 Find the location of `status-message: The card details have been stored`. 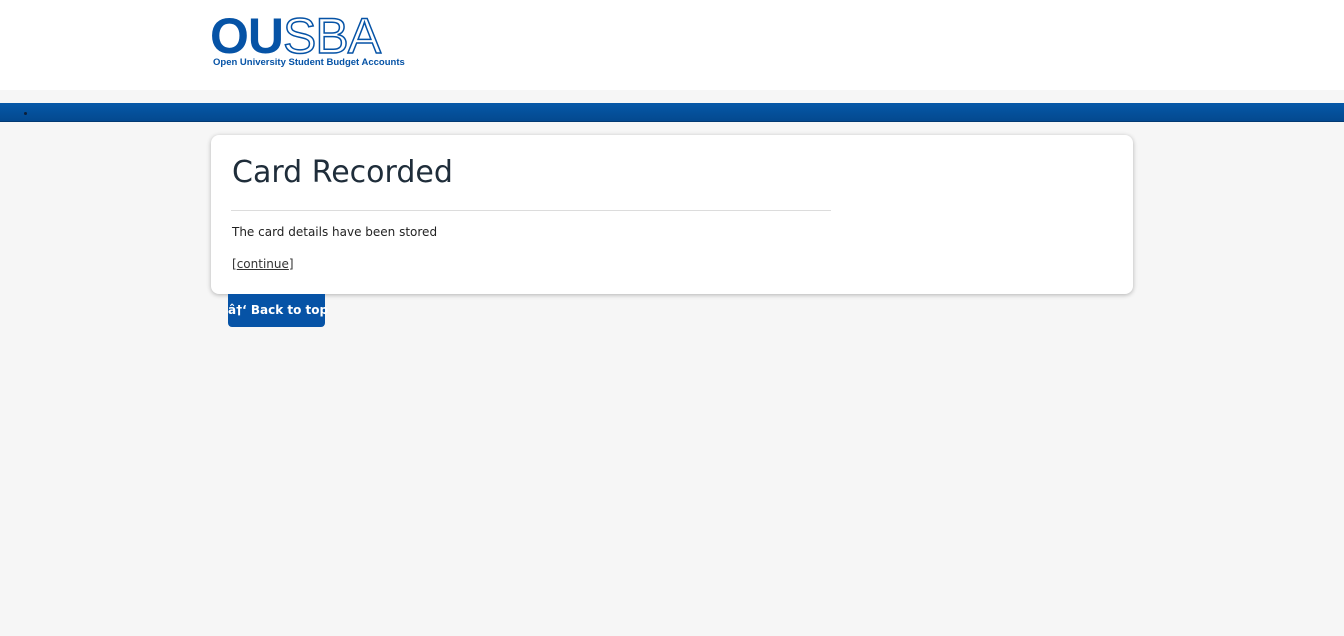

status-message: The card details have been stored is located at coordinates (335, 232).